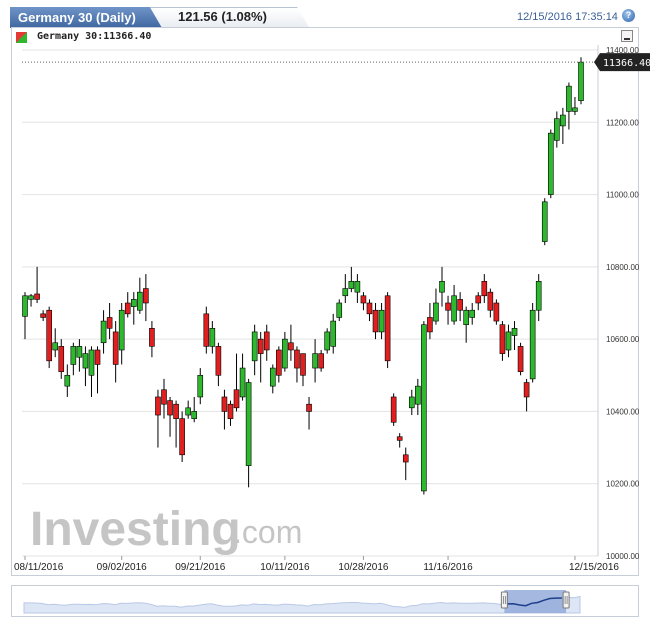  Describe the element at coordinates (267, 532) in the screenshot. I see `watermark-suffix: .com` at that location.